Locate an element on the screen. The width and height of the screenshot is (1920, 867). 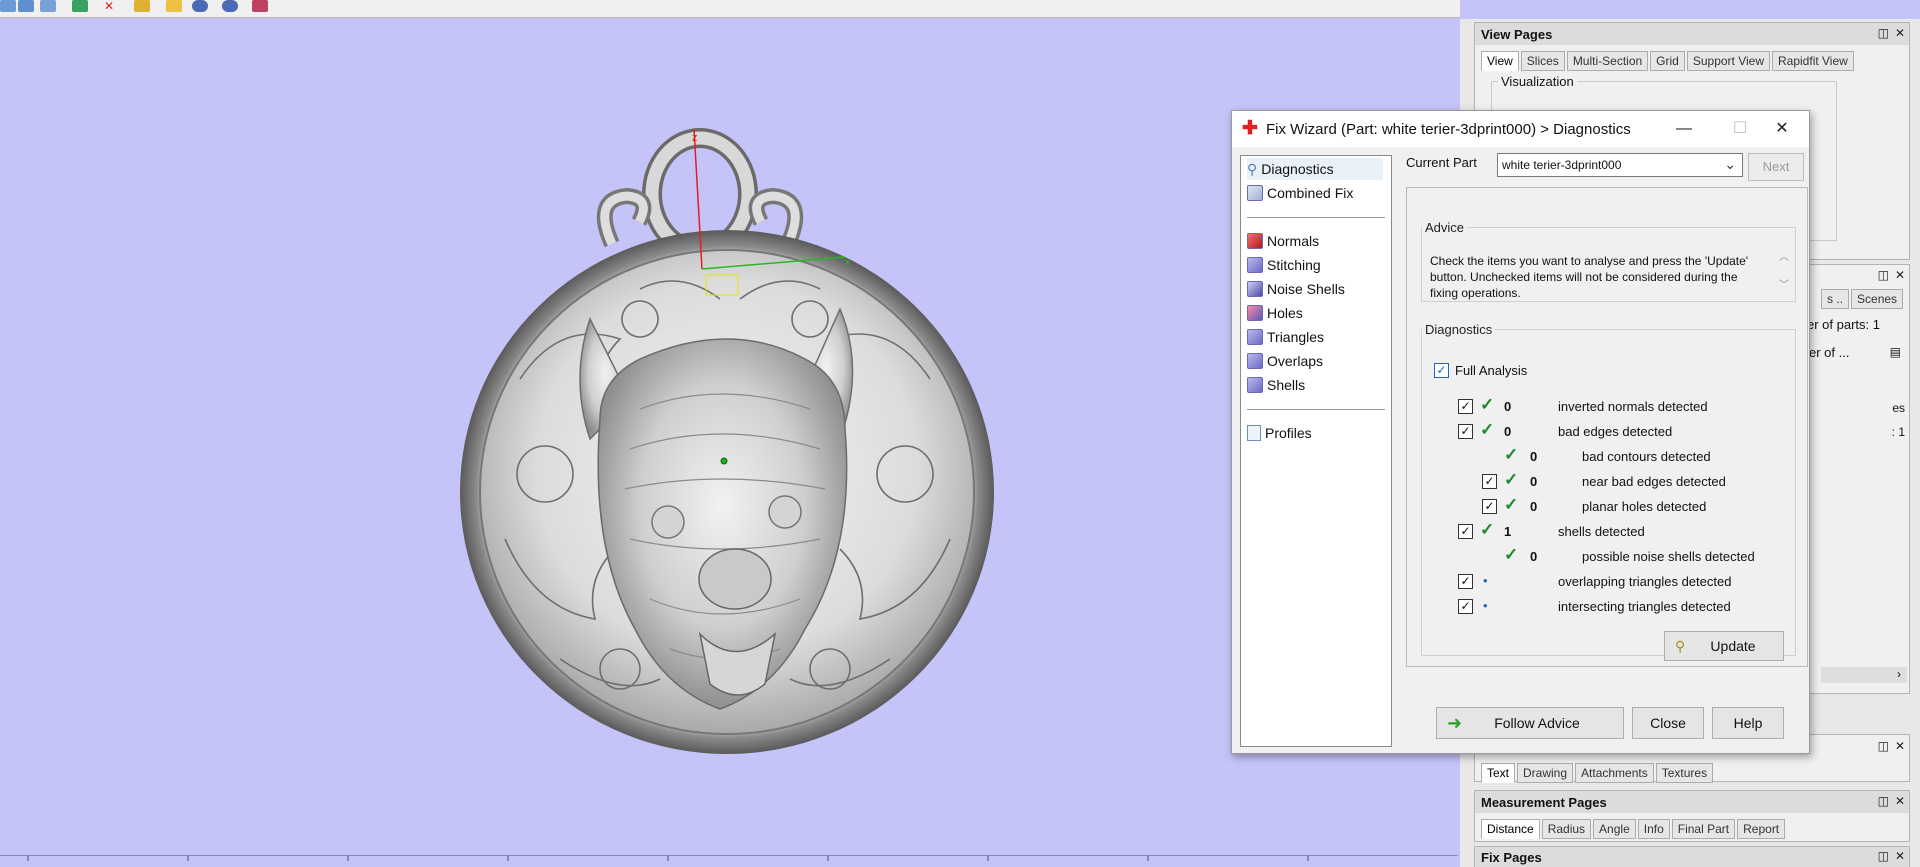
nav-label: Stitching is located at coordinates (1294, 265).